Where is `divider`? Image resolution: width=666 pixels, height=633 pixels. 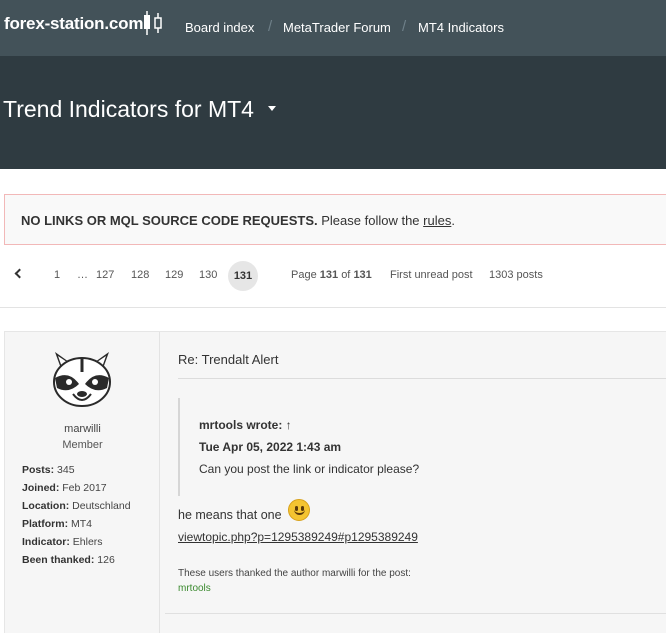
divider is located at coordinates (333, 307).